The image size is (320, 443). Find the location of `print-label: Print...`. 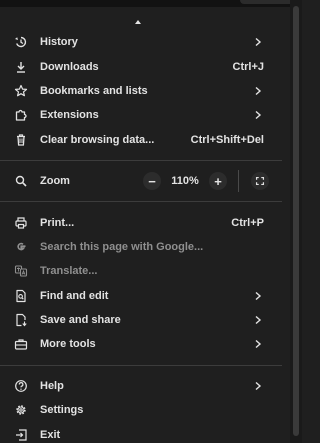

print-label: Print... is located at coordinates (57, 222).